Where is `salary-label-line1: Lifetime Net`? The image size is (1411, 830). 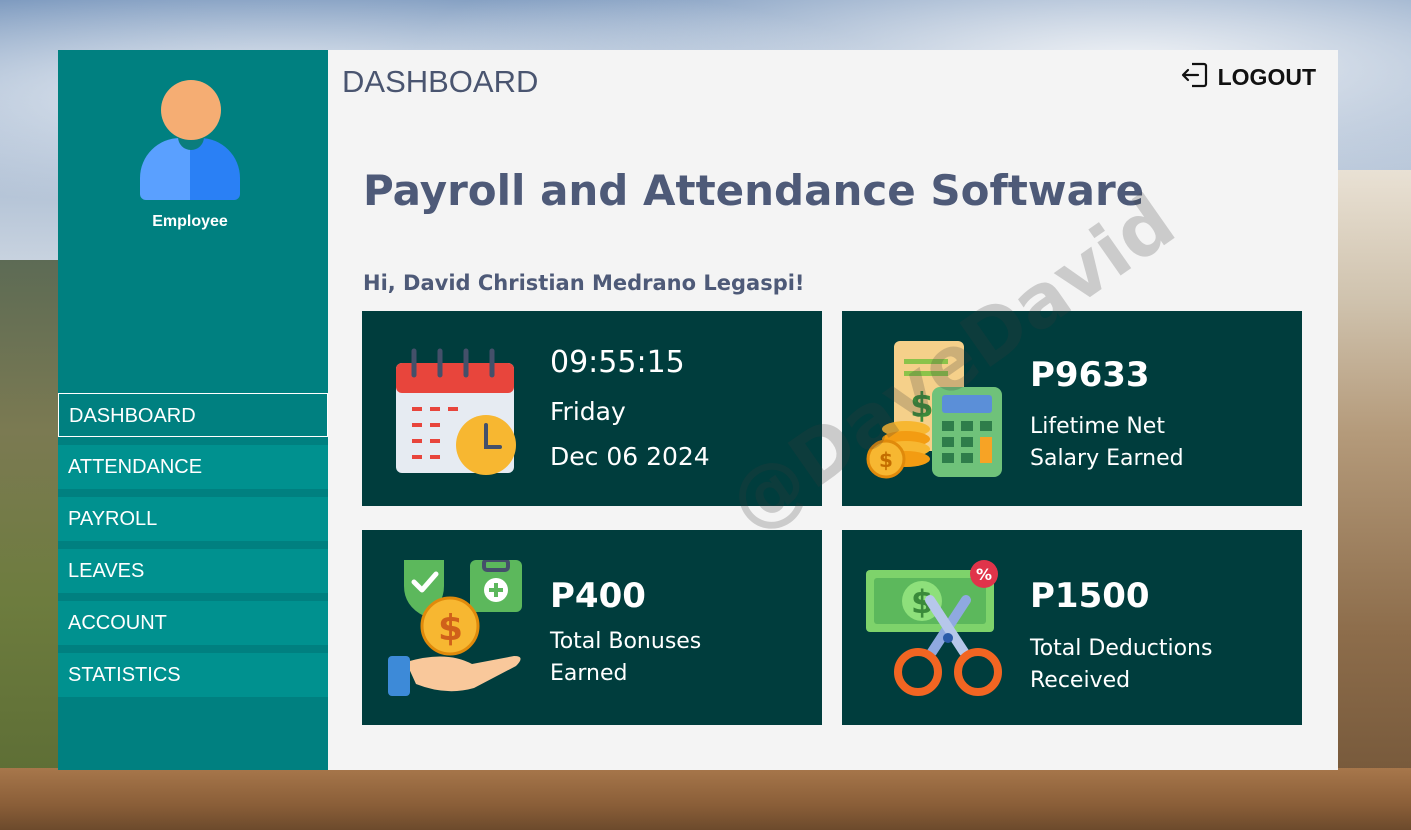 salary-label-line1: Lifetime Net is located at coordinates (1097, 426).